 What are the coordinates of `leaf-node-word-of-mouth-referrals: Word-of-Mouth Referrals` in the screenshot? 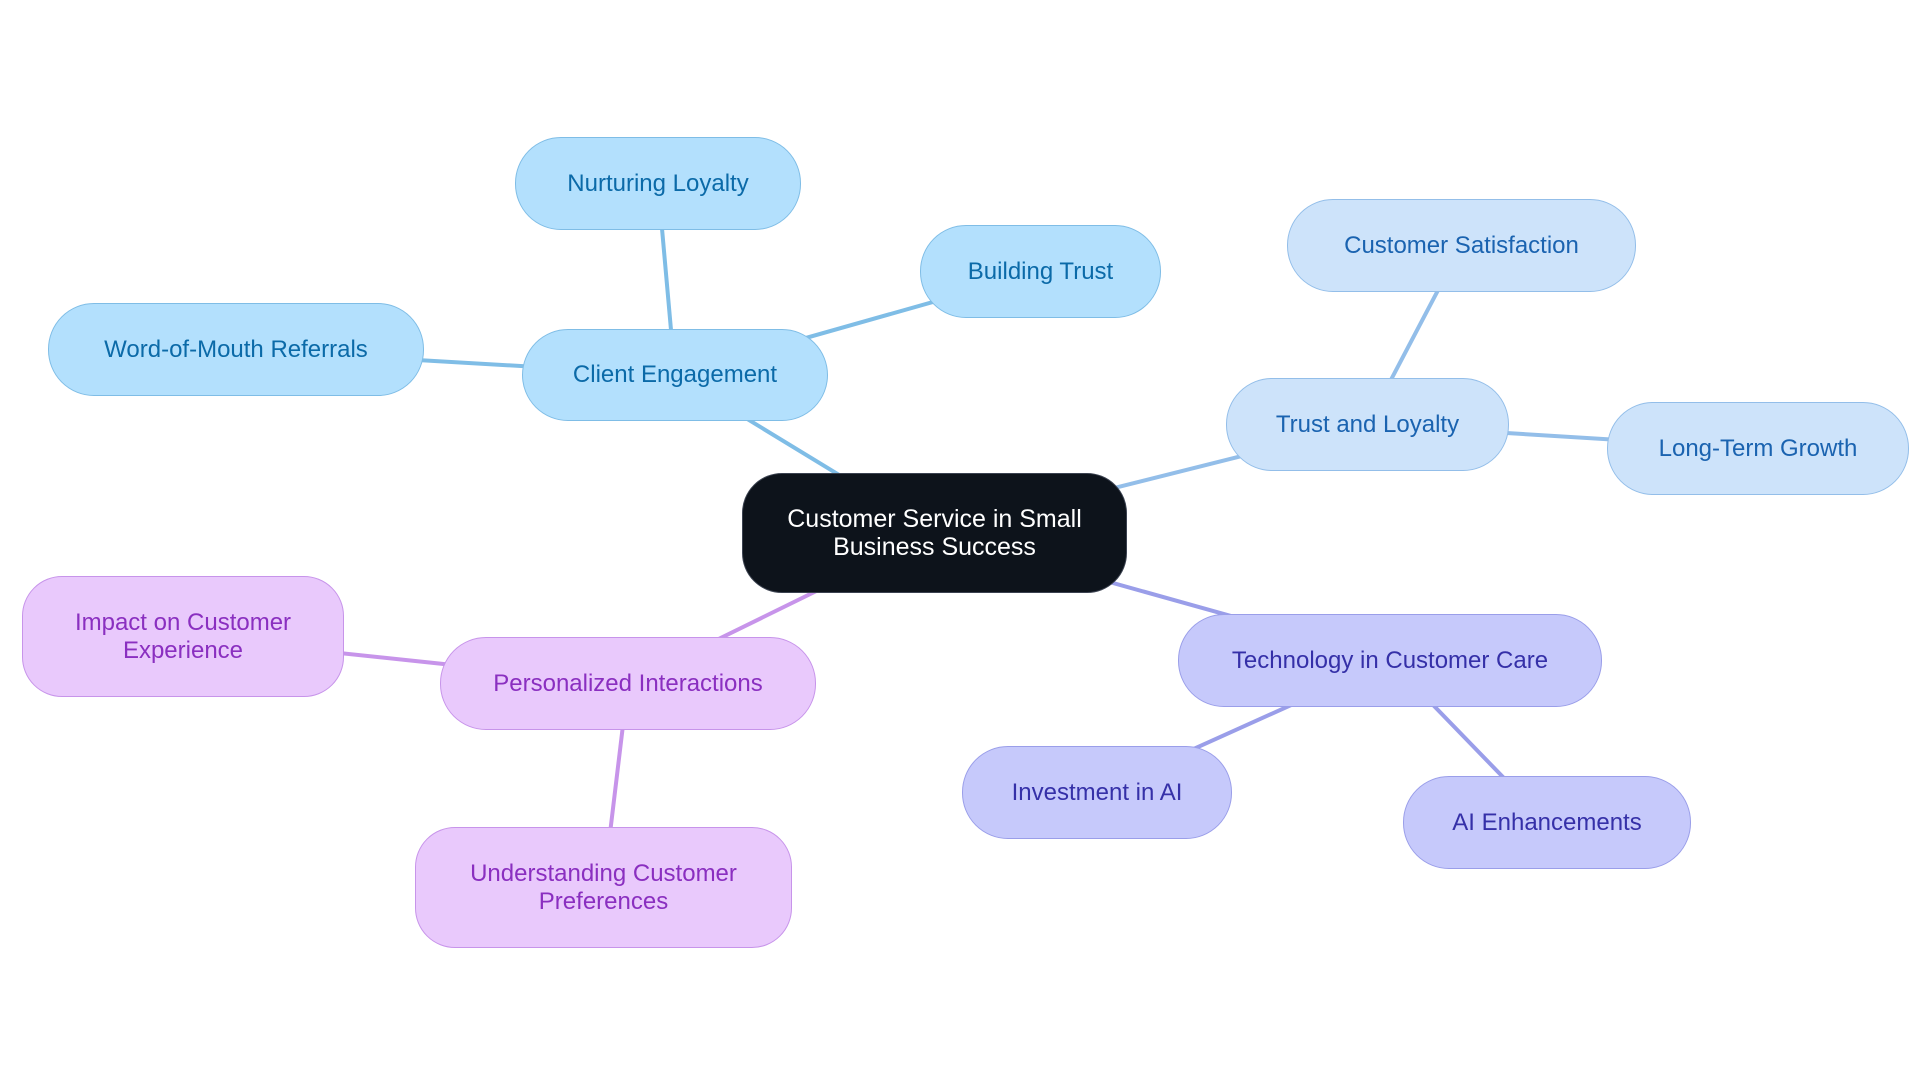 It's located at (236, 349).